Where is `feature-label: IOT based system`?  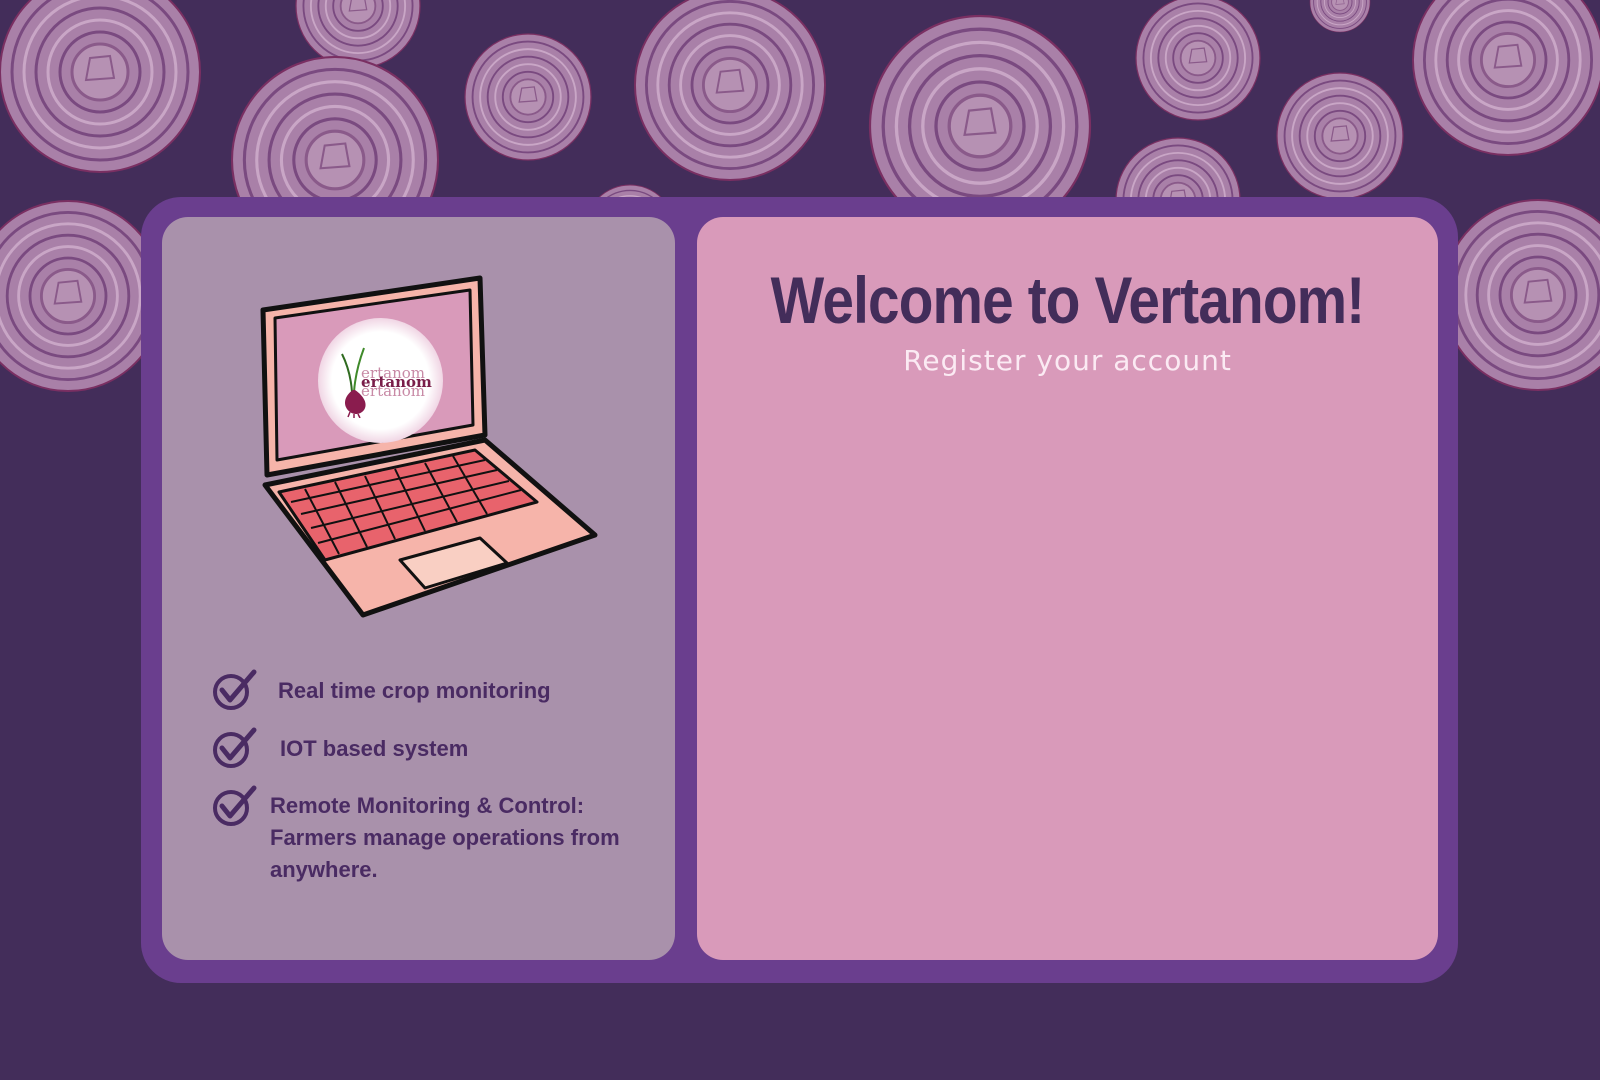
feature-label: IOT based system is located at coordinates (374, 748).